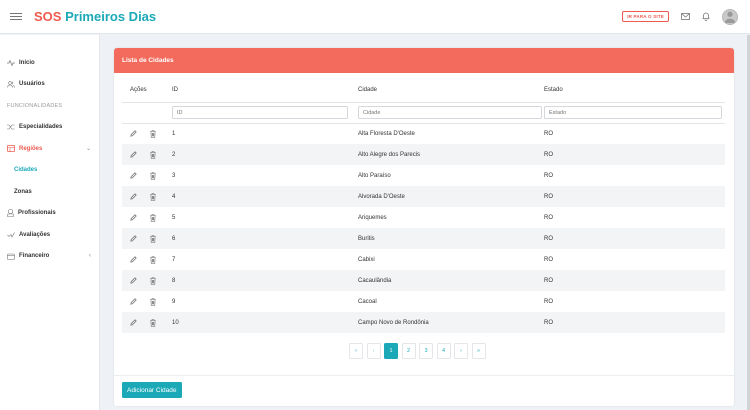 The height and width of the screenshot is (410, 750). Describe the element at coordinates (451, 280) in the screenshot. I see `cell-cidade: Cacaulândia` at that location.